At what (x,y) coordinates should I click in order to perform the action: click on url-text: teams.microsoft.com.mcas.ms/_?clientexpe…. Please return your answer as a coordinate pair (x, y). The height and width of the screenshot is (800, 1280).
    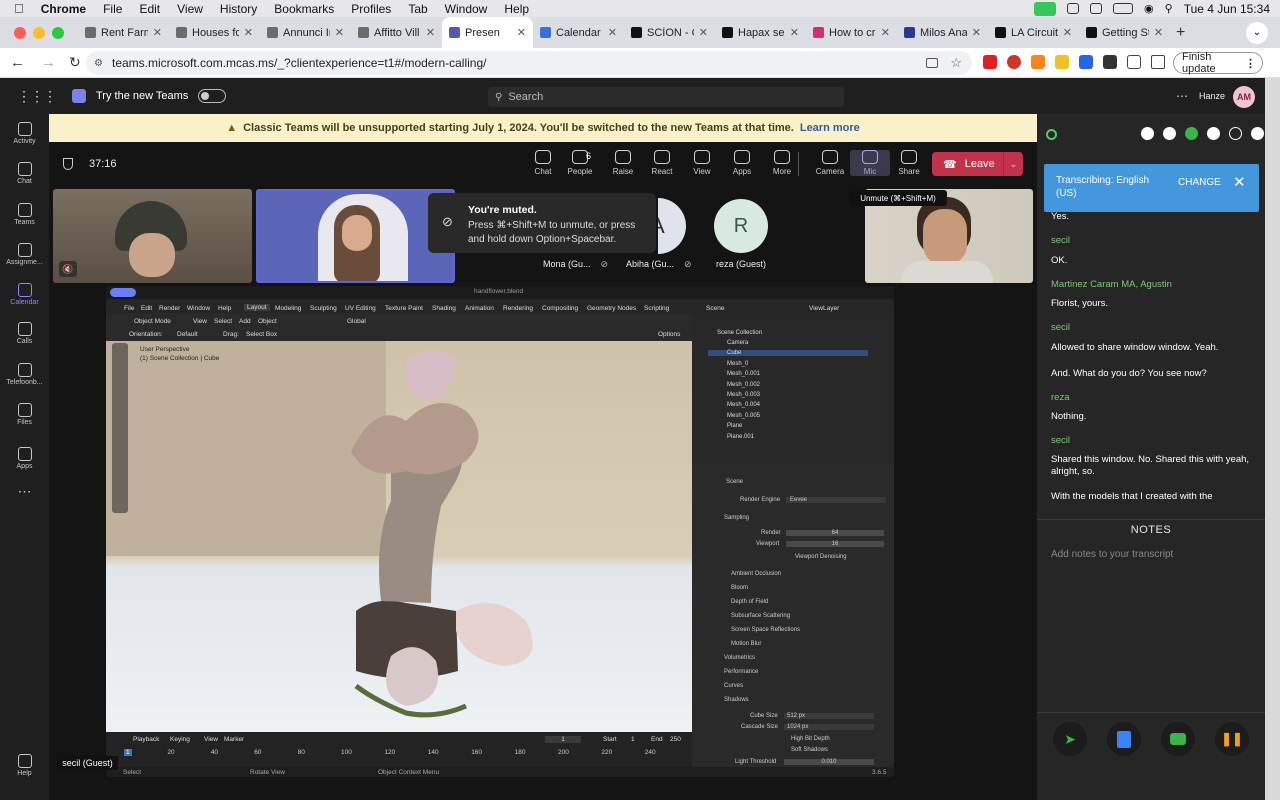
    Looking at the image, I should click on (299, 63).